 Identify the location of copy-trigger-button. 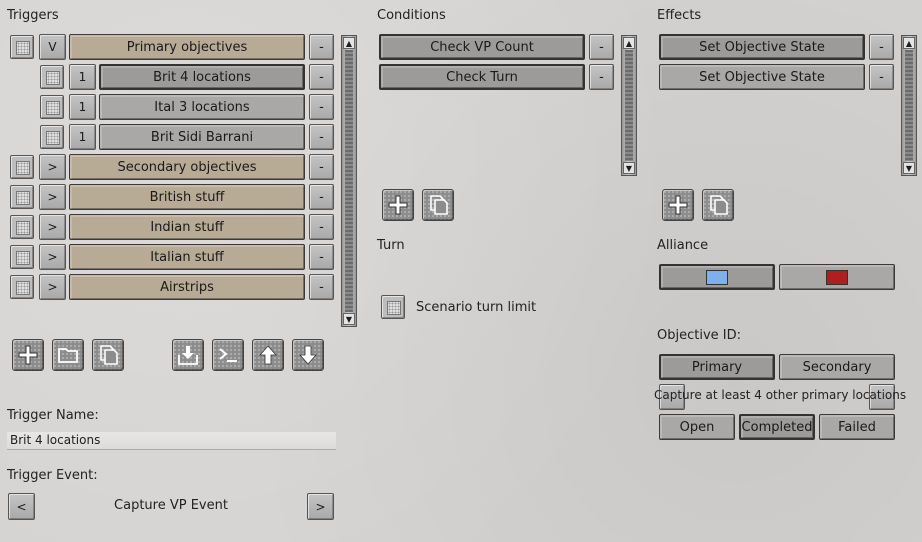
(108, 355).